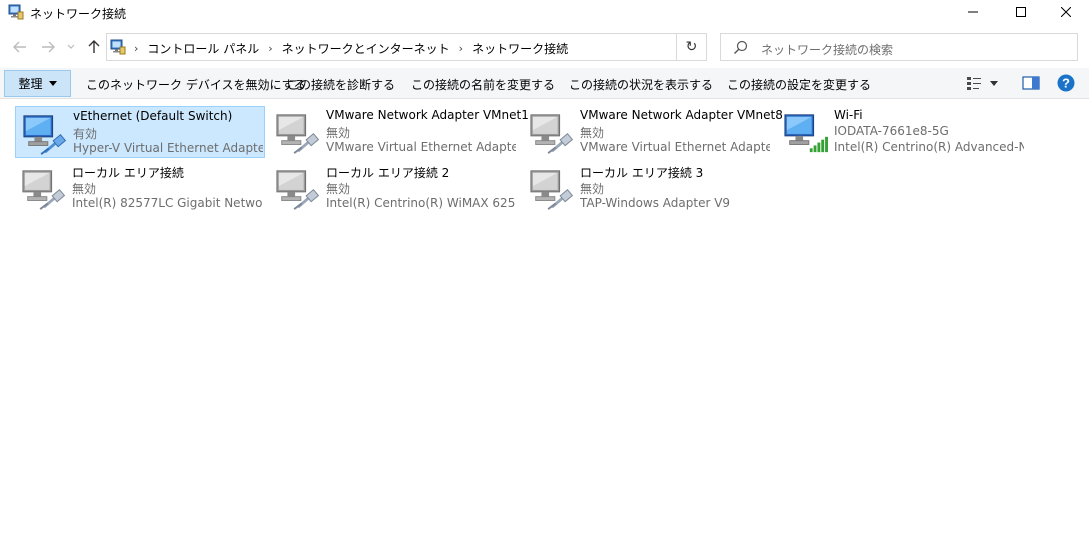 The image size is (1089, 560). I want to click on recent-locations-button, so click(71, 47).